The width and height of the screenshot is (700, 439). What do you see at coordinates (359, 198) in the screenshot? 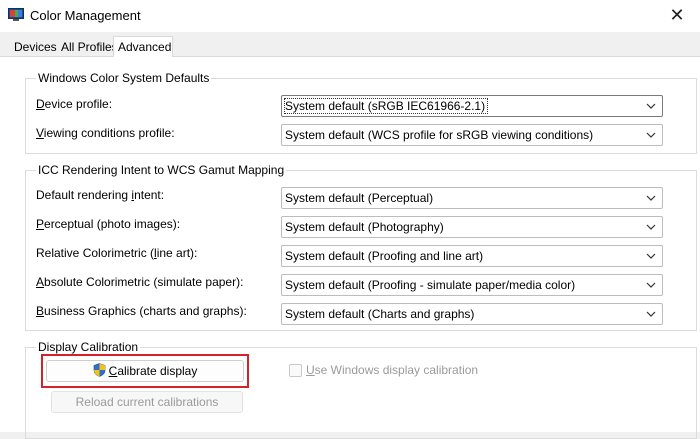
I see `default-rendering-intent-value: System default (Perceptual)` at bounding box center [359, 198].